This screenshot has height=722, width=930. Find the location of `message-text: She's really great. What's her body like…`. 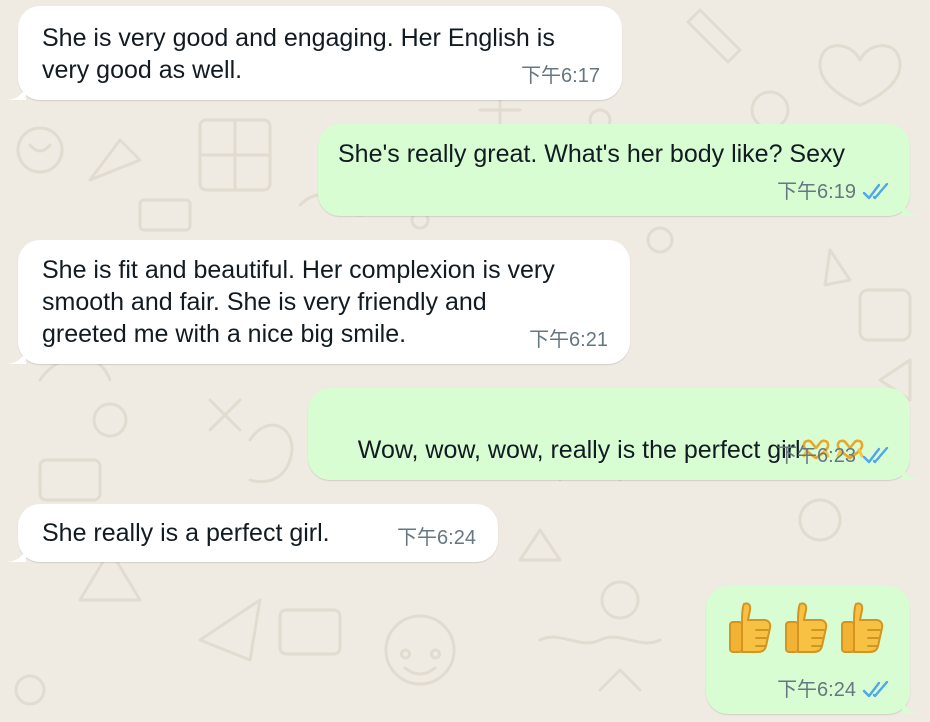

message-text: She's really great. What's her body like… is located at coordinates (592, 154).